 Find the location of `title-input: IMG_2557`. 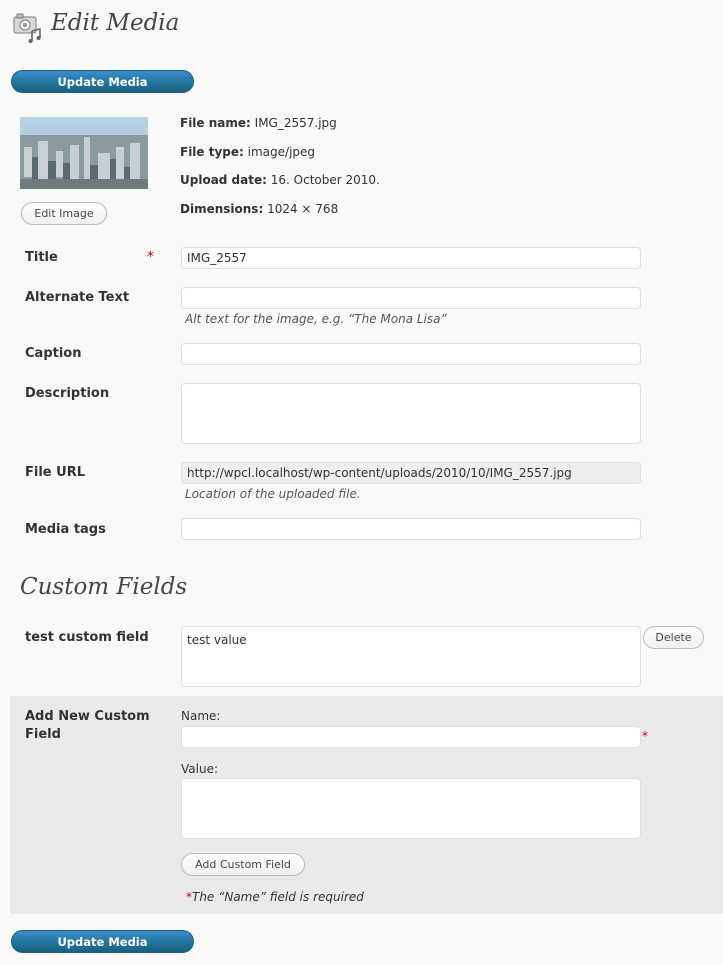

title-input: IMG_2557 is located at coordinates (411, 258).